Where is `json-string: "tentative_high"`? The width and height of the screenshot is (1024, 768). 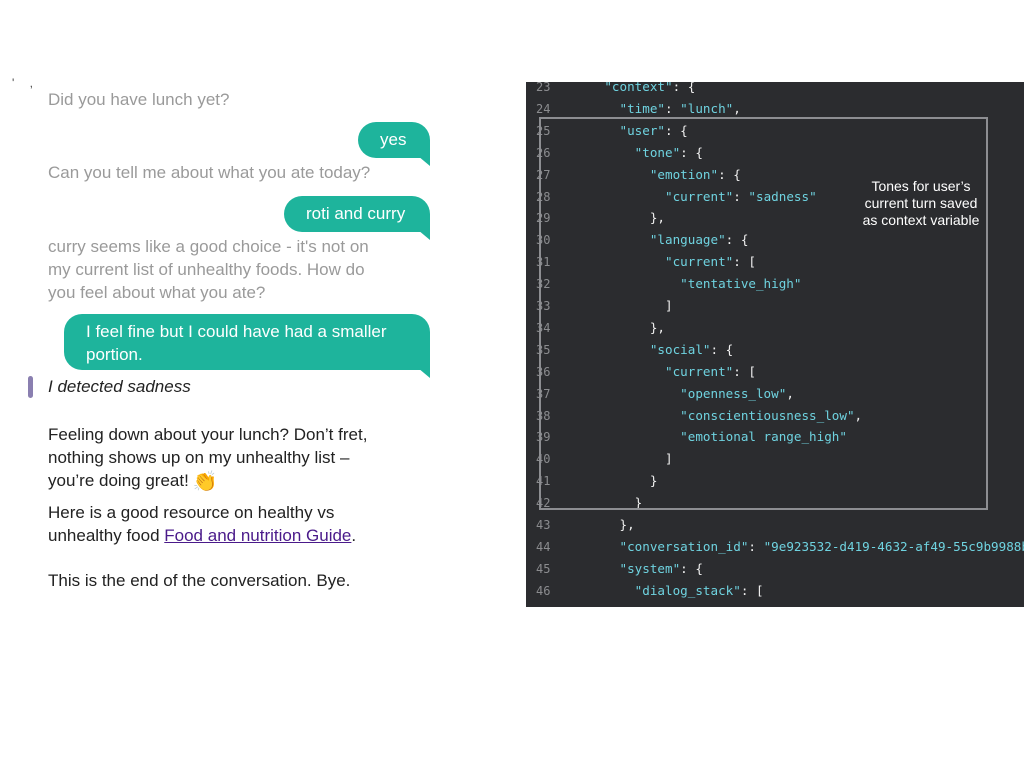 json-string: "tentative_high" is located at coordinates (741, 284).